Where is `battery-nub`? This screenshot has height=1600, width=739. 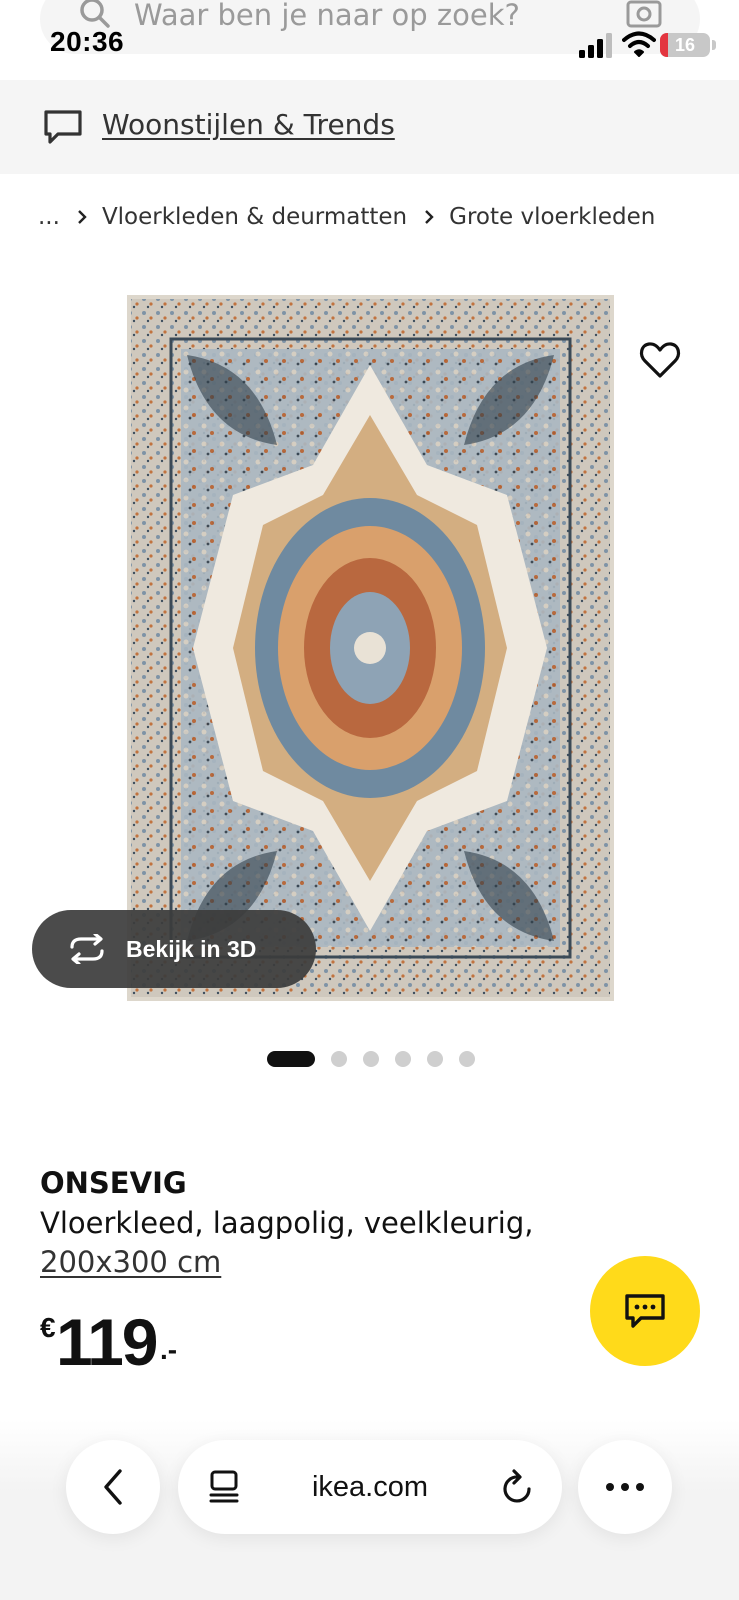 battery-nub is located at coordinates (714, 45).